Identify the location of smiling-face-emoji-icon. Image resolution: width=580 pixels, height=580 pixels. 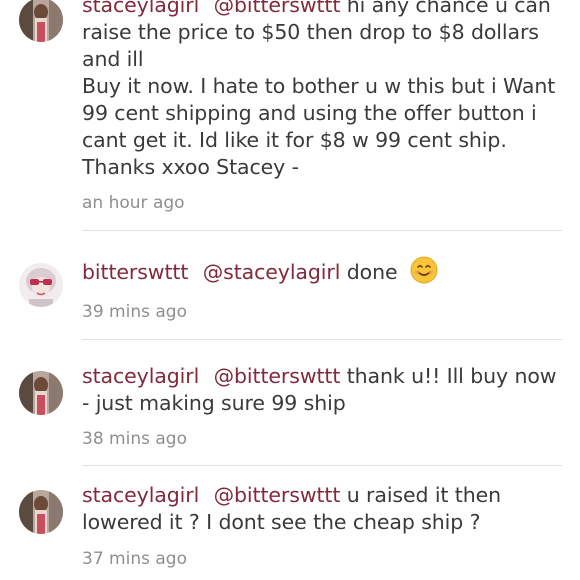
(424, 270).